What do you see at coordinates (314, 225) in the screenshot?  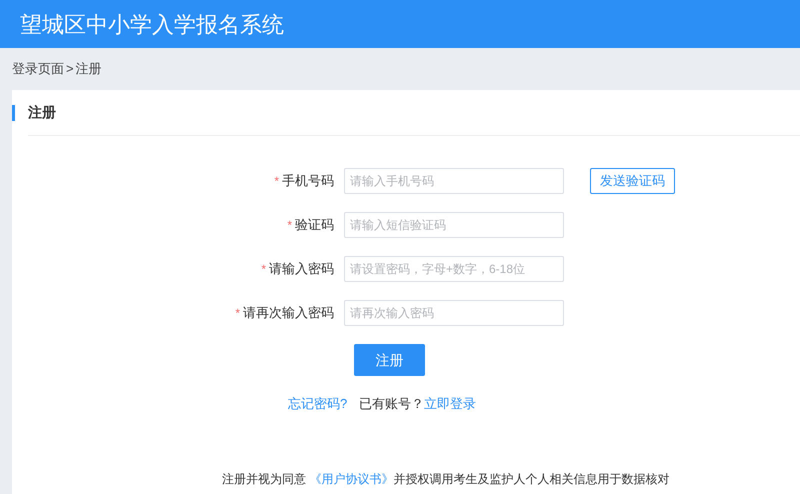 I see `field-label: 验证码` at bounding box center [314, 225].